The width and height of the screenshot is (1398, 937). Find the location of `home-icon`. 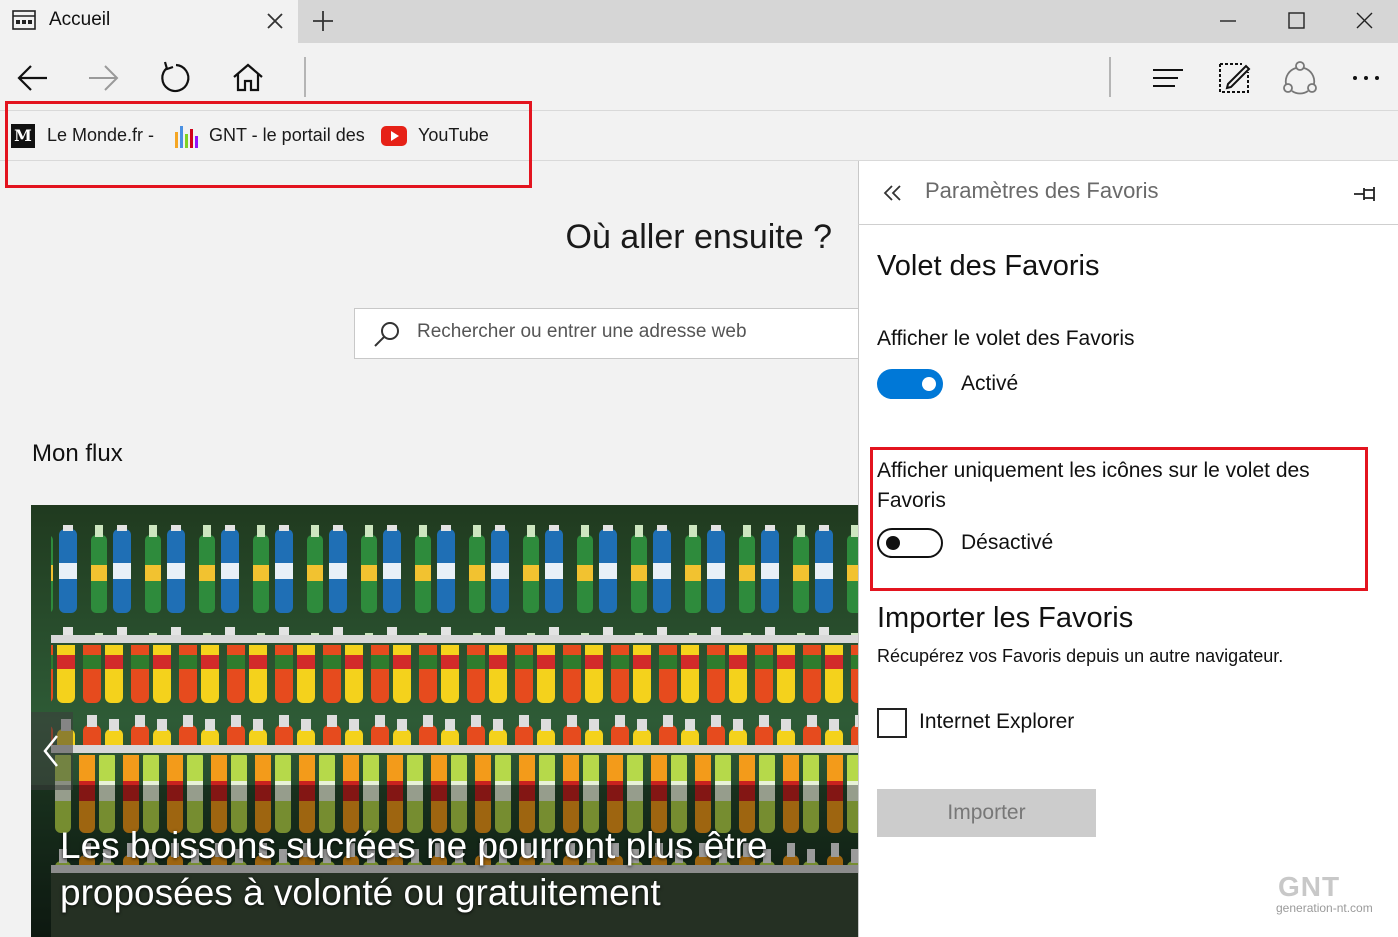

home-icon is located at coordinates (248, 78).